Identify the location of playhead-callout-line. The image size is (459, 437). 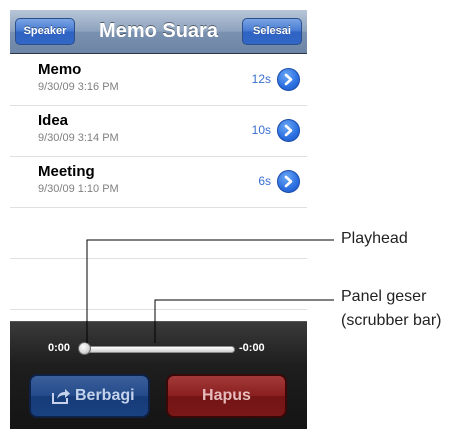
(210, 291).